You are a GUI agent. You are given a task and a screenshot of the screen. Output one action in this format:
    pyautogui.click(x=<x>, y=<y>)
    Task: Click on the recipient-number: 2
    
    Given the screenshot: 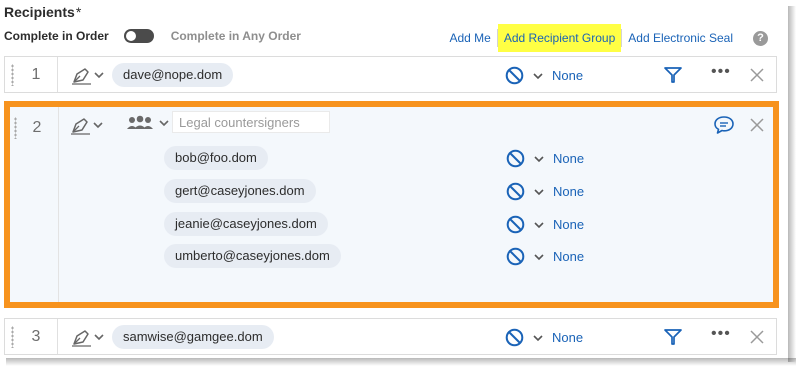 What is the action you would take?
    pyautogui.click(x=37, y=127)
    